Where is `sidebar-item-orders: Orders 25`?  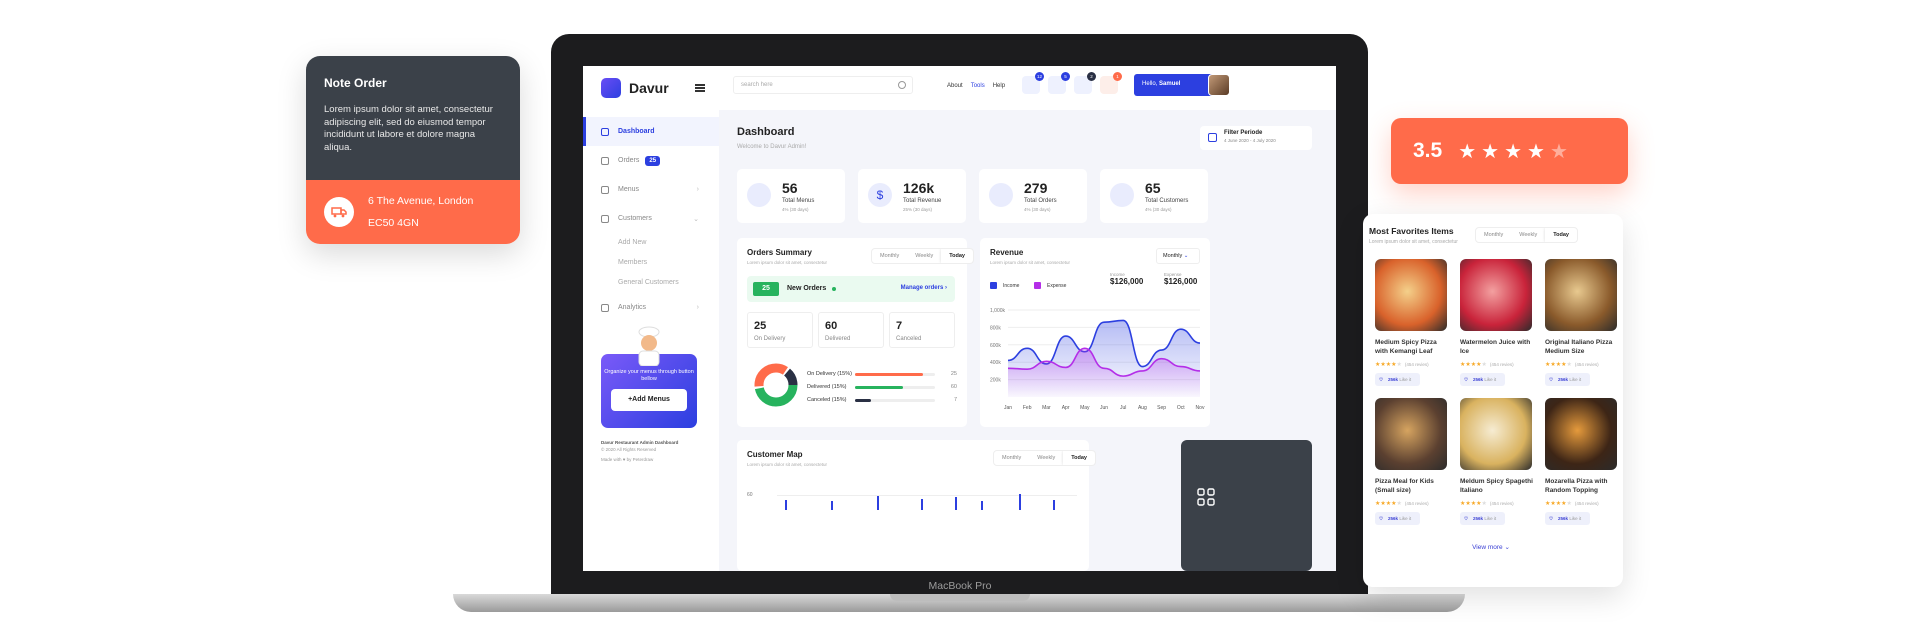 sidebar-item-orders: Orders 25 is located at coordinates (651, 160).